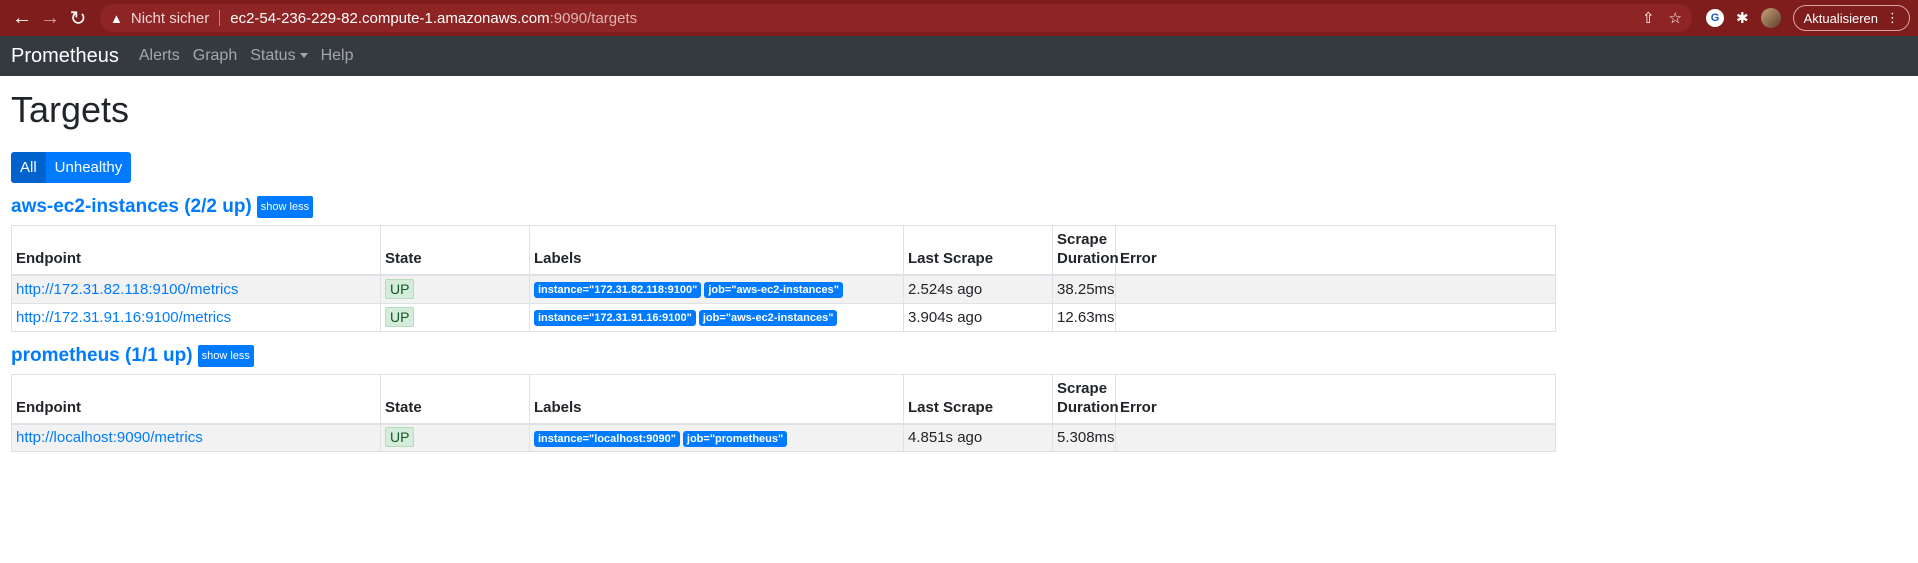 This screenshot has height=563, width=1918. I want to click on label-badge: instance="172.31.91.16:9100", so click(615, 318).